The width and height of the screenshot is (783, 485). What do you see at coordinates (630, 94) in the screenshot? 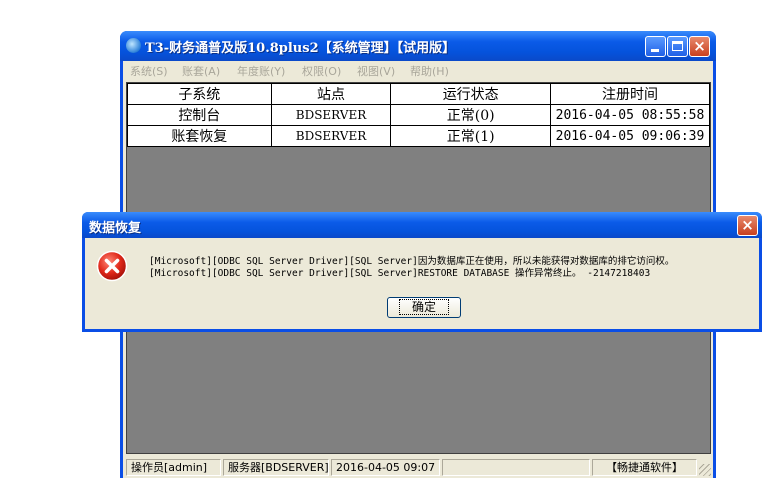
I see `column-header-register-time: 注册时间` at bounding box center [630, 94].